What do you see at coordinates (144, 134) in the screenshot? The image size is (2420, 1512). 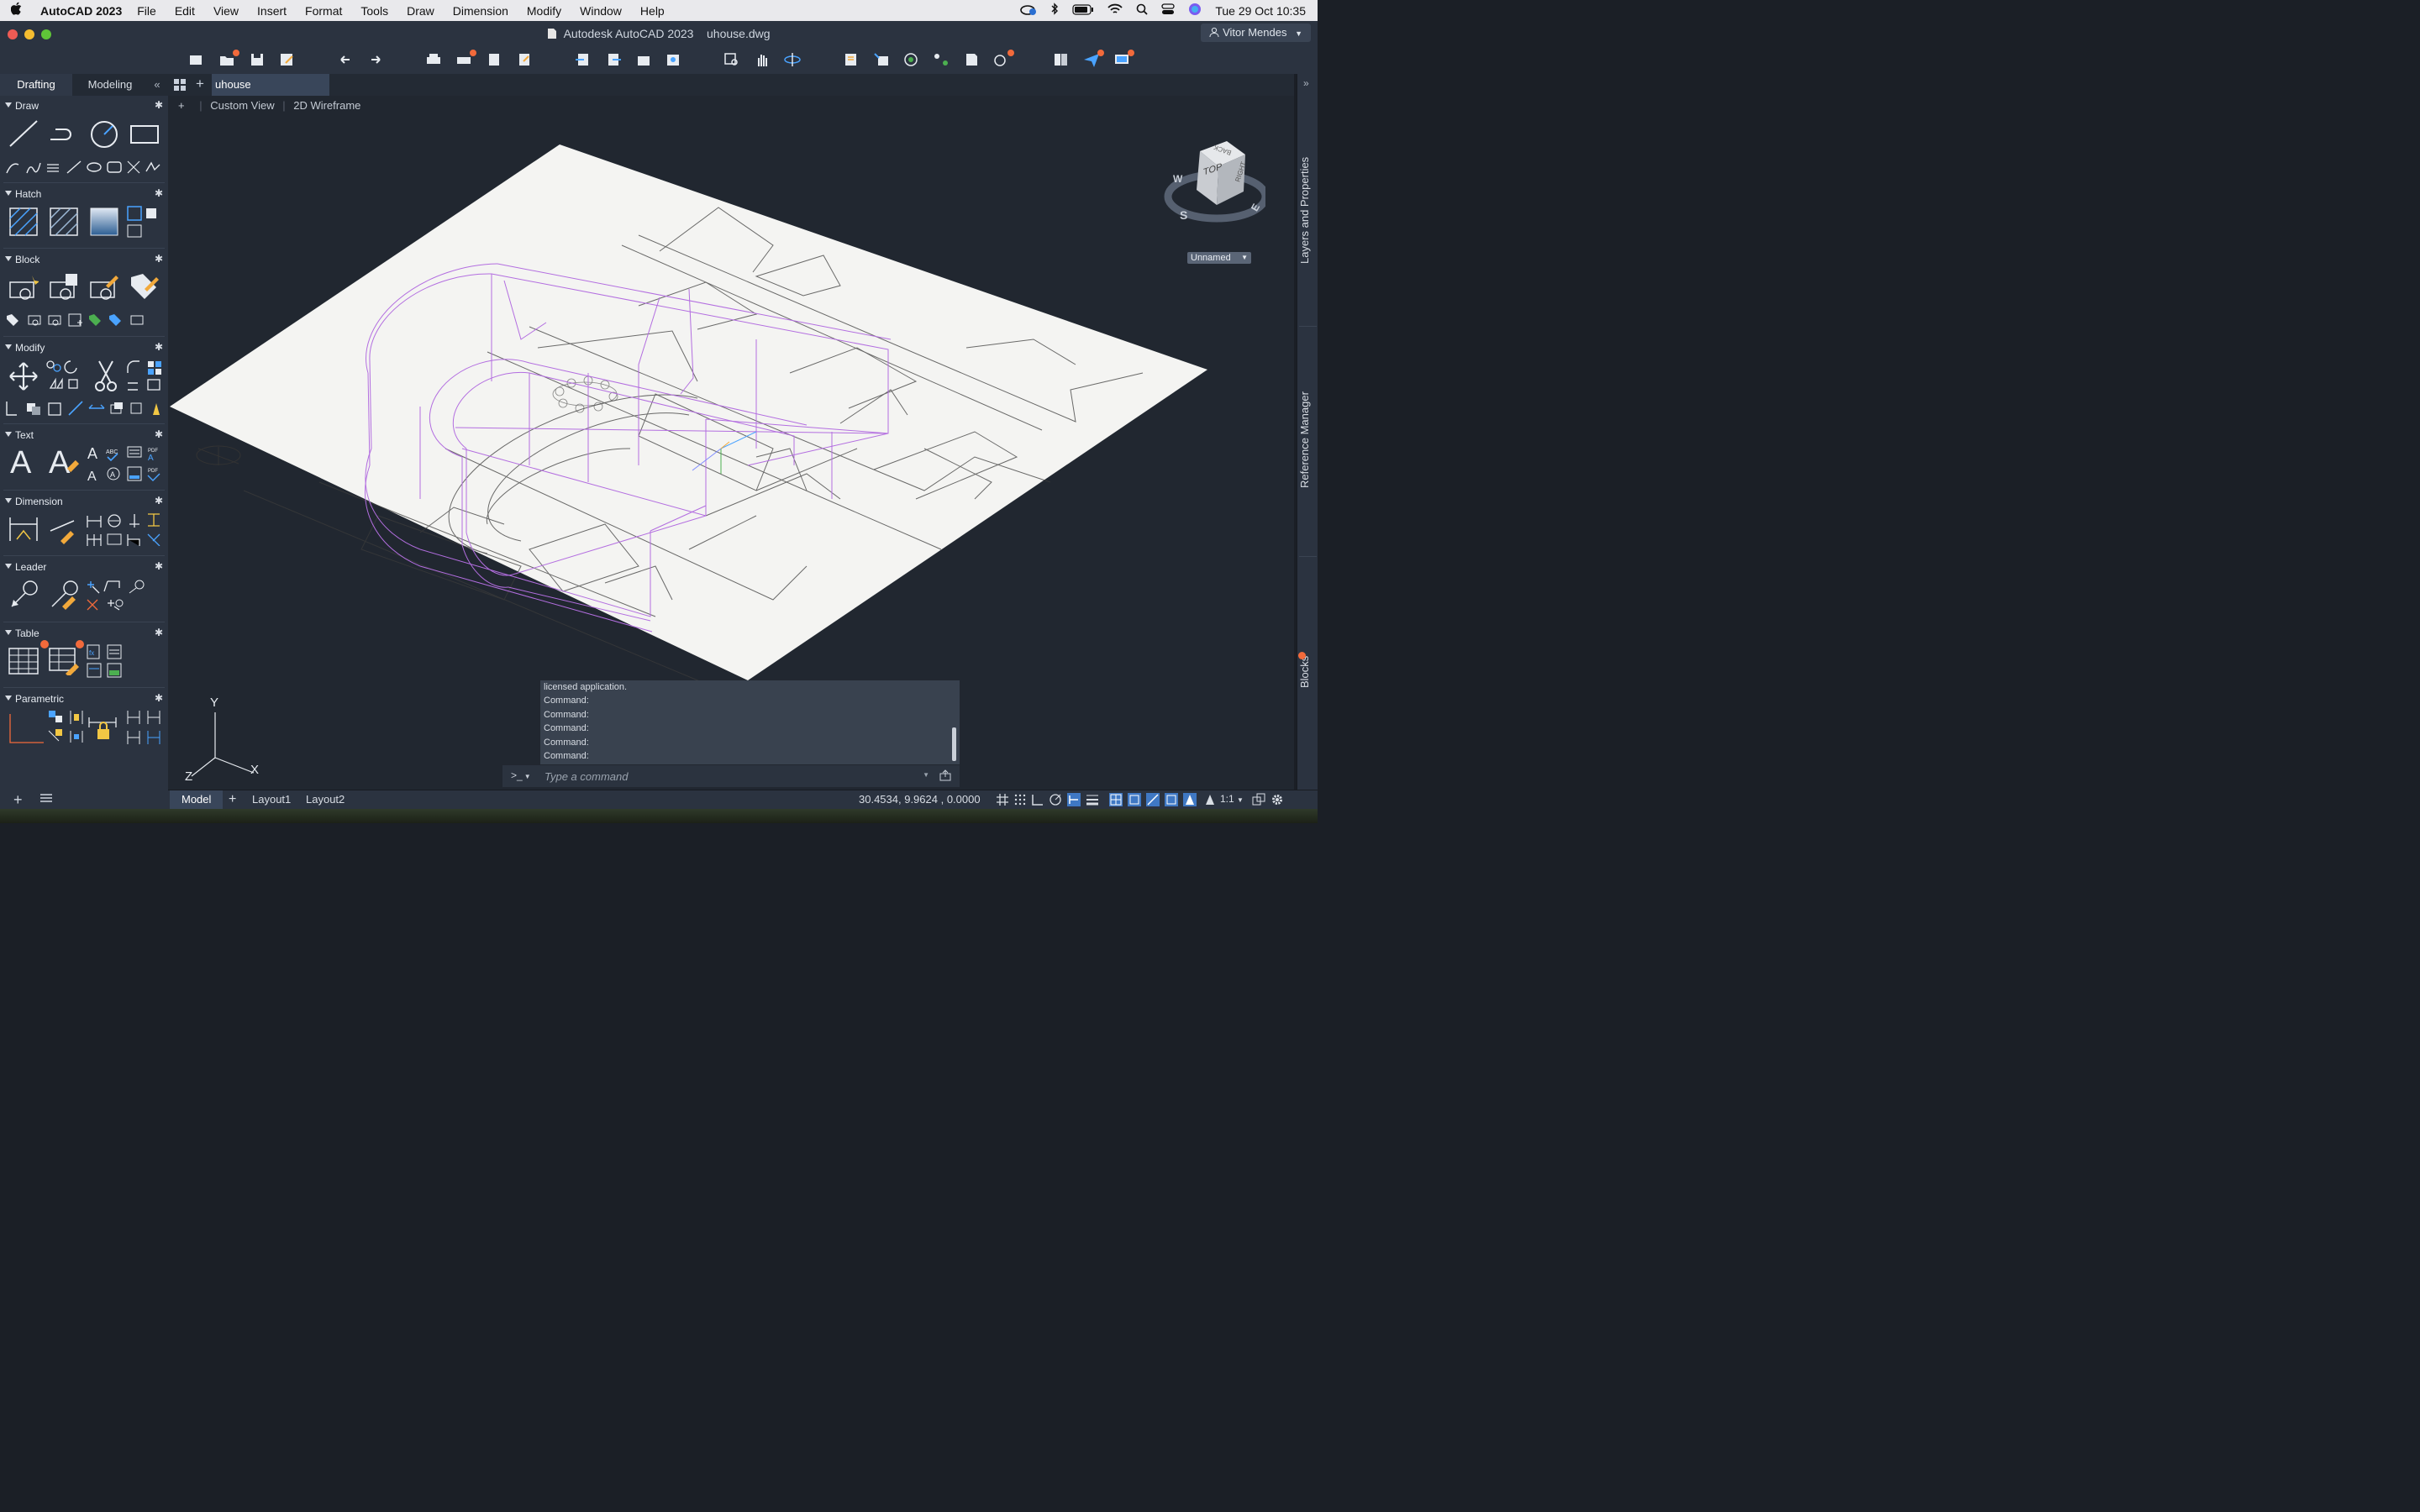 I see `rectangle-tool-icon` at bounding box center [144, 134].